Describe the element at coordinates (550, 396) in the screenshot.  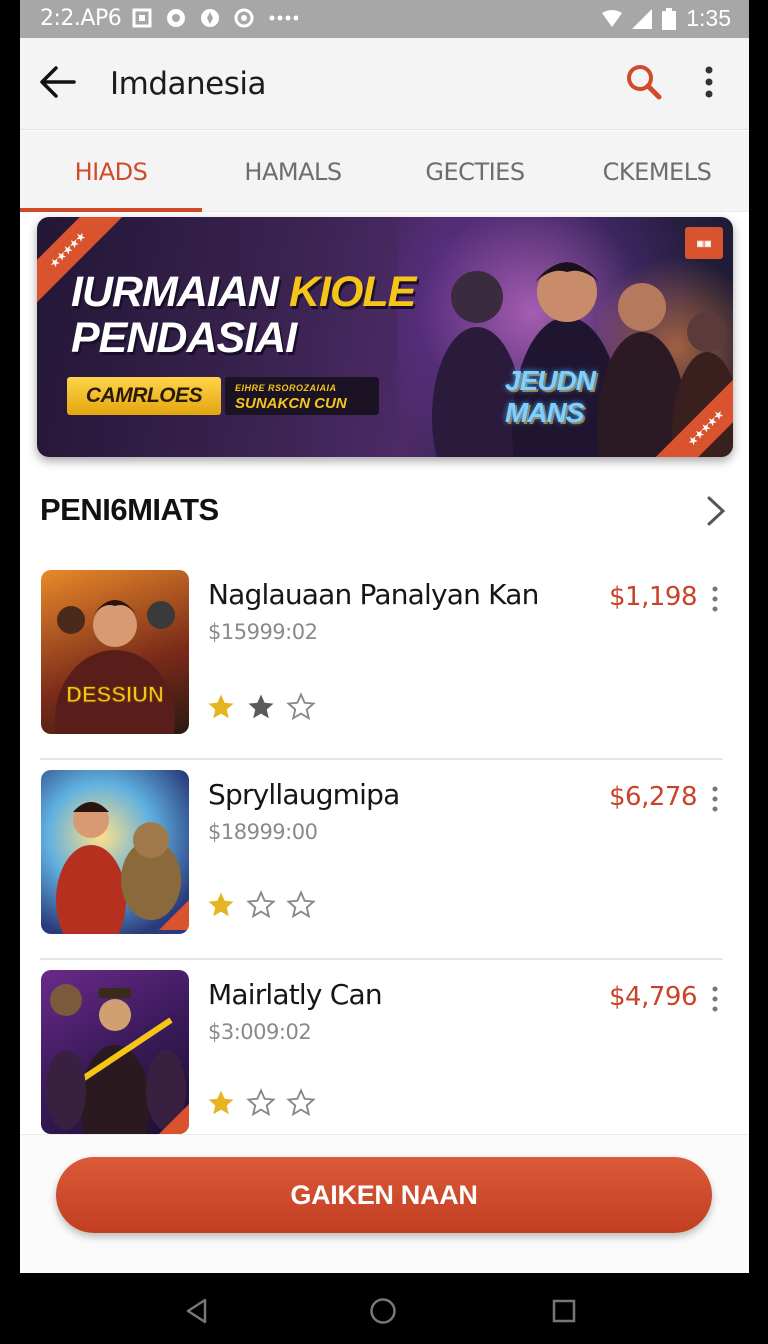
I see `banner-game-logo: JEUDN MANS` at that location.